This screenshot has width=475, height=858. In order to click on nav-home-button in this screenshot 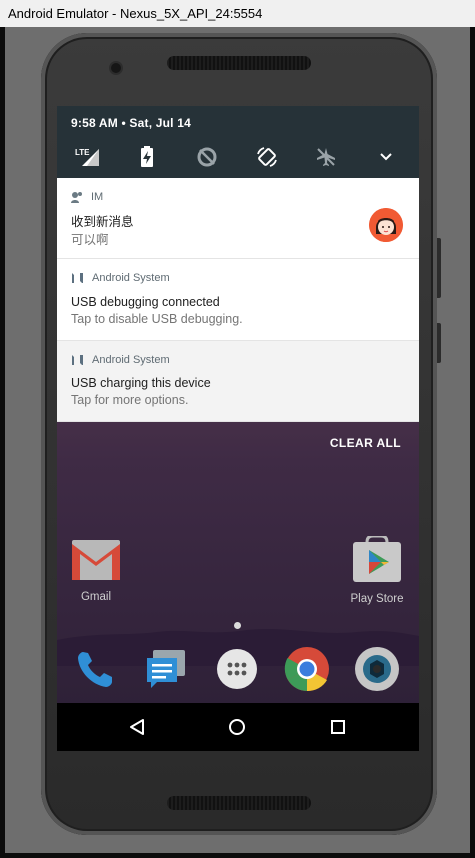, I will do `click(237, 727)`.